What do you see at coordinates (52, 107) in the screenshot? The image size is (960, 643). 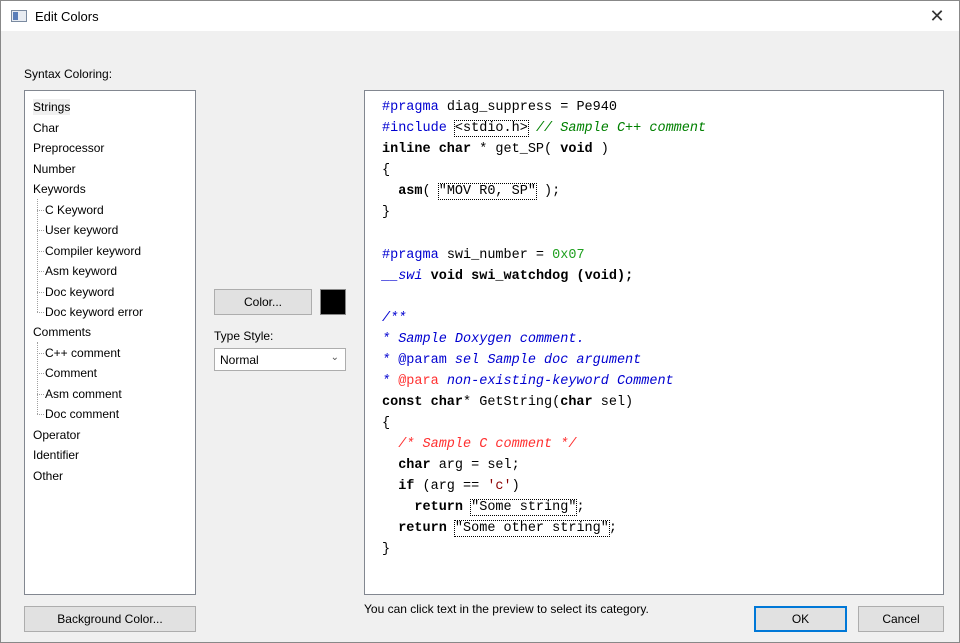 I see `tree-item-strings: Strings` at bounding box center [52, 107].